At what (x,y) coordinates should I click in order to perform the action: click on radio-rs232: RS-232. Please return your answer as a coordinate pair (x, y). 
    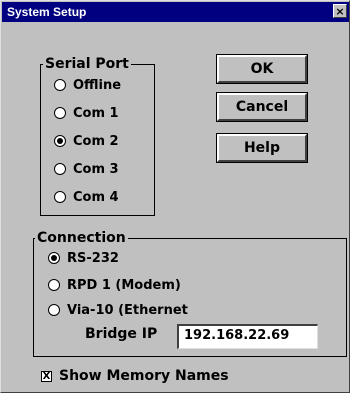
    Looking at the image, I should click on (83, 258).